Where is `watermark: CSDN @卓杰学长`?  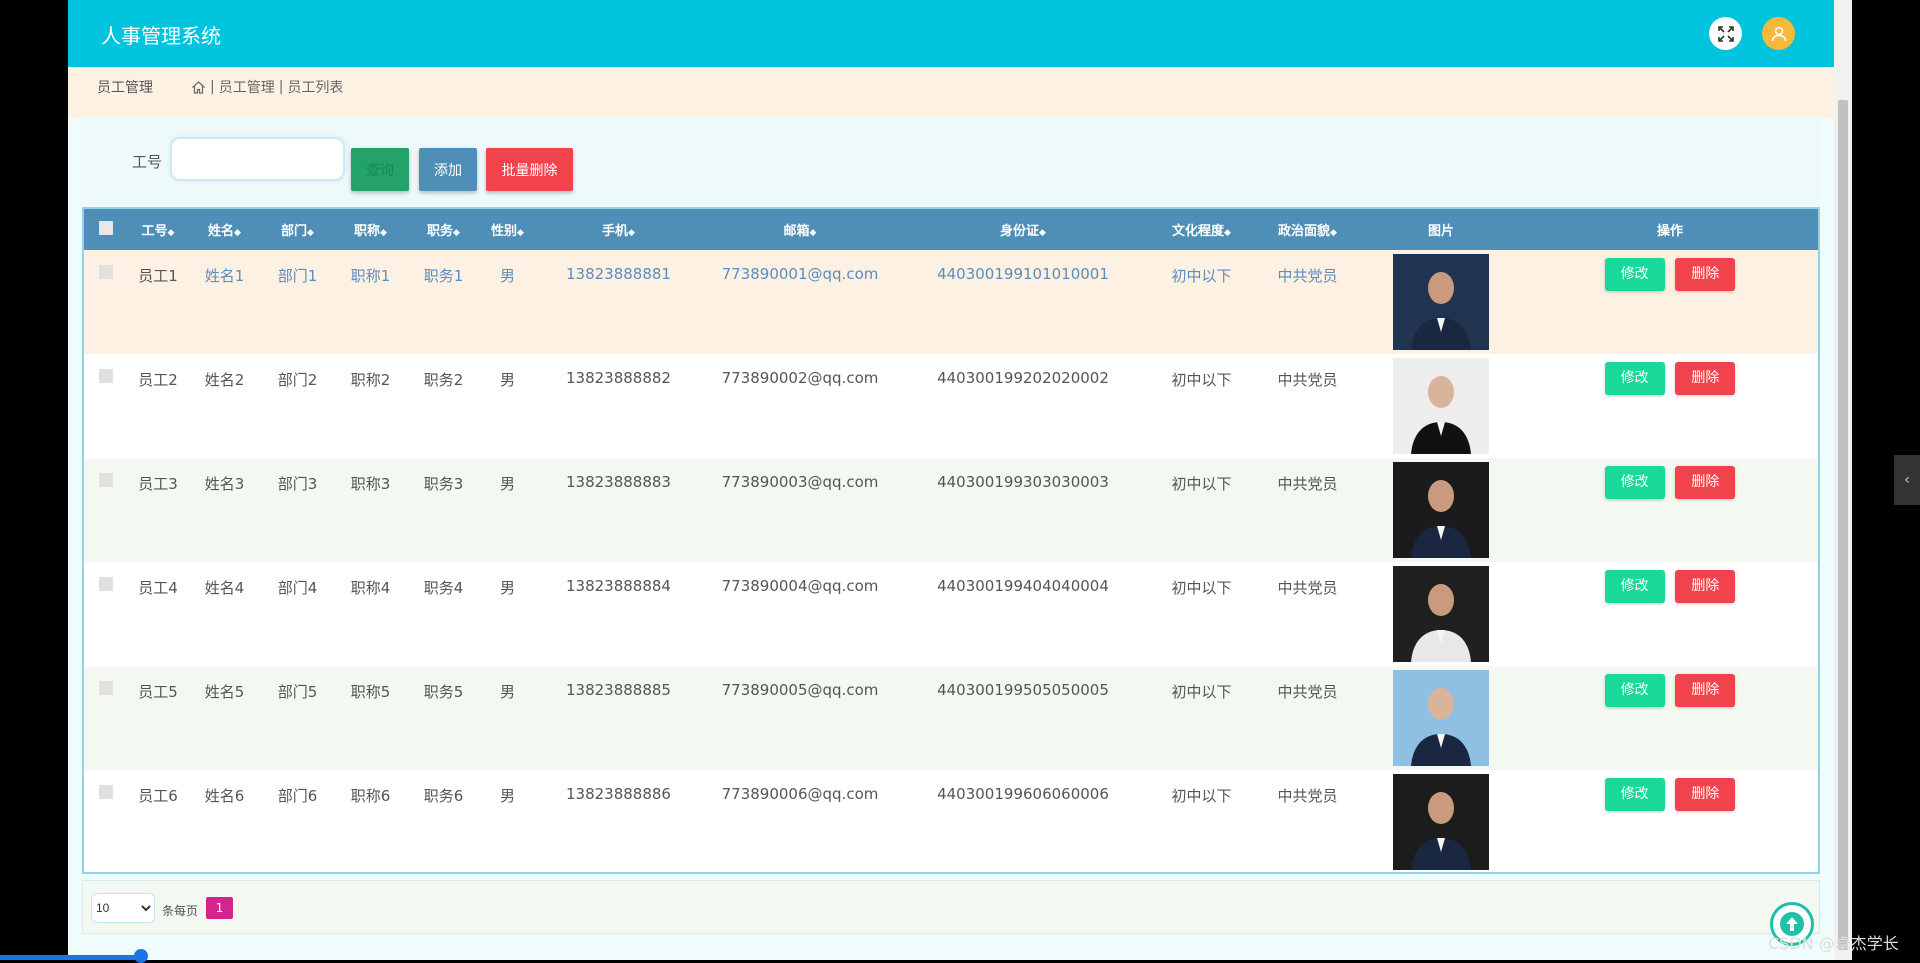
watermark: CSDN @卓杰学长 is located at coordinates (1833, 943).